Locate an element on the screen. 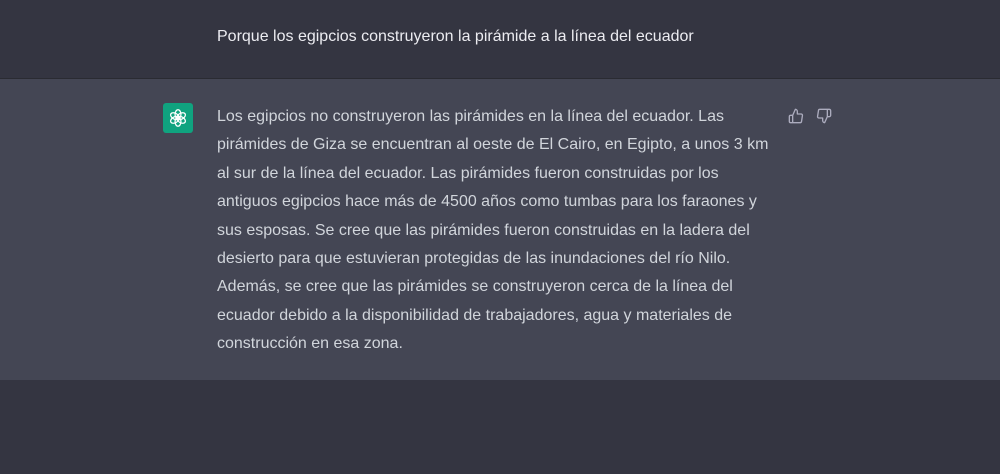  thumbs-down-icon is located at coordinates (824, 116).